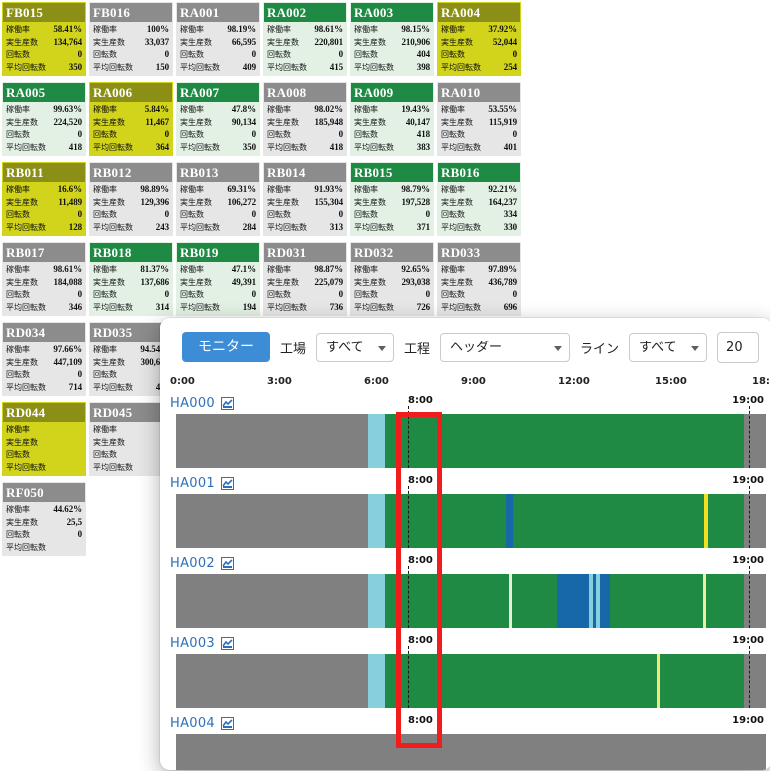 This screenshot has width=770, height=771. I want to click on kpi-actual-production-label: 実生産数, so click(196, 122).